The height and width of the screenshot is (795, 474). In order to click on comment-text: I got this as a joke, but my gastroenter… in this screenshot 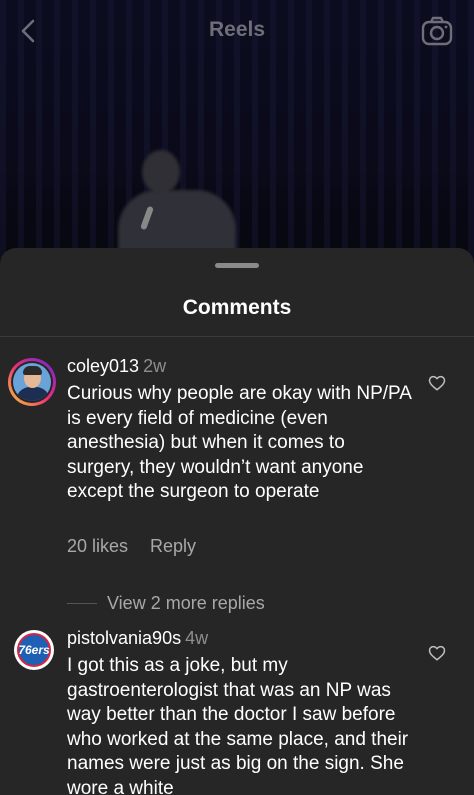, I will do `click(238, 725)`.